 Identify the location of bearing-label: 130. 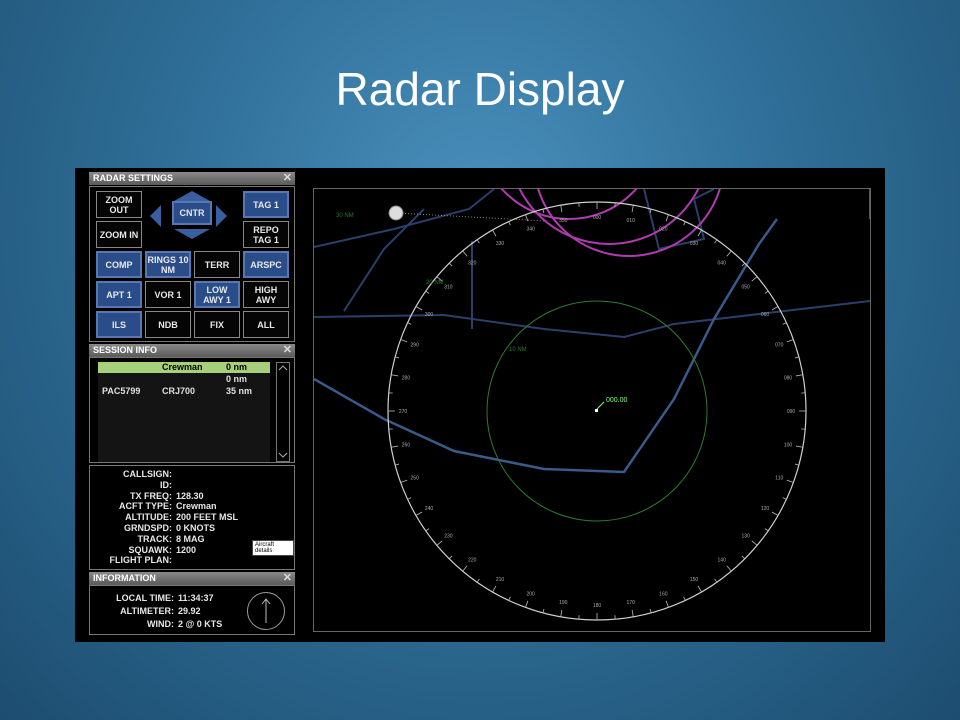
(745, 537).